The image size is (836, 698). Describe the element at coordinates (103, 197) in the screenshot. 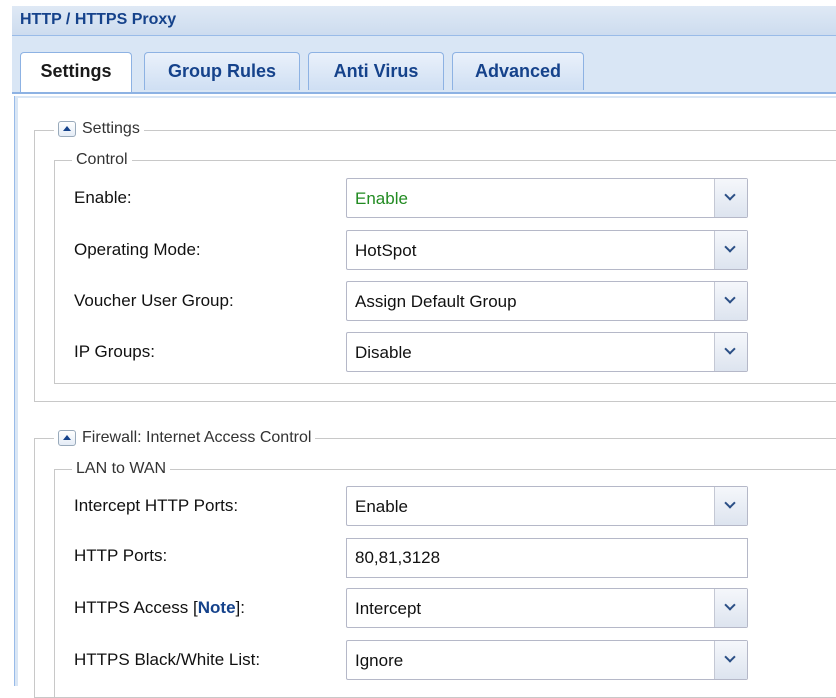

I see `enable-label: Enable:` at that location.